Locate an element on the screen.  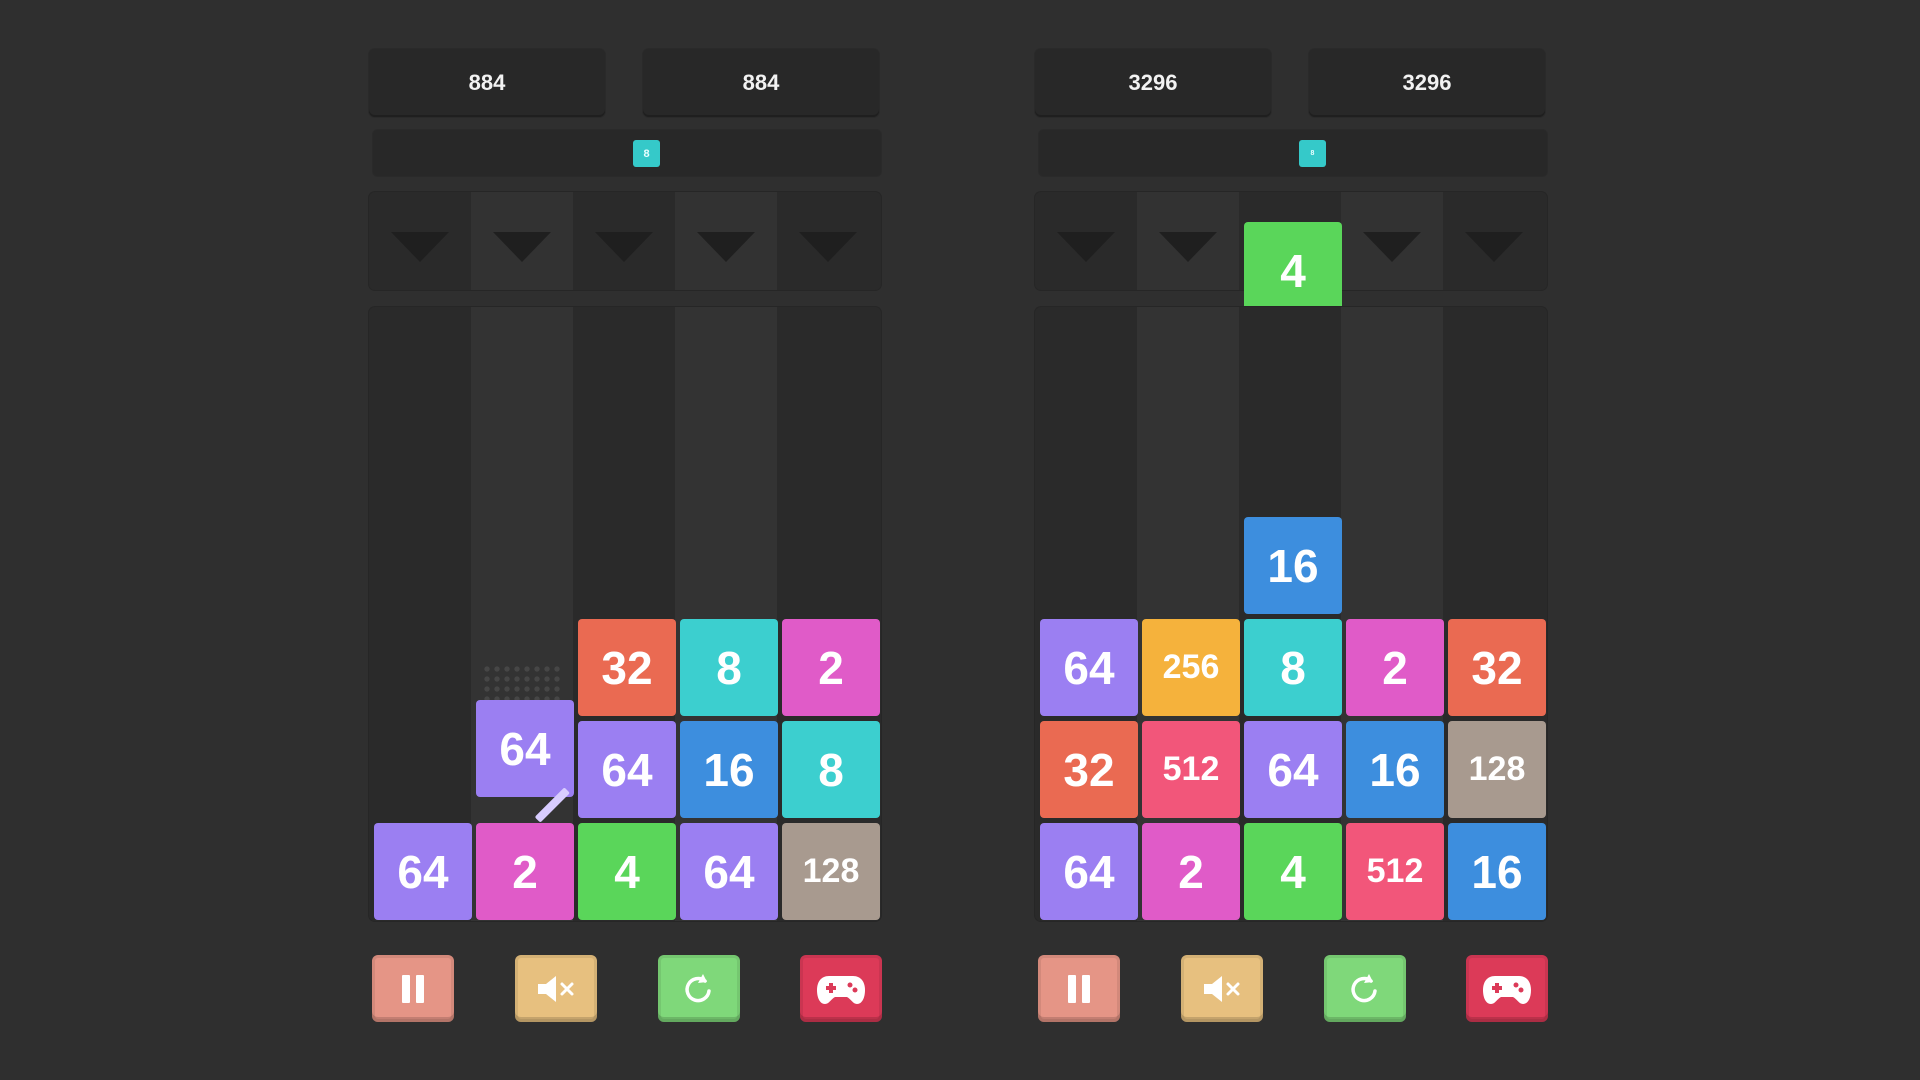
best-score-display: 884 is located at coordinates (761, 83).